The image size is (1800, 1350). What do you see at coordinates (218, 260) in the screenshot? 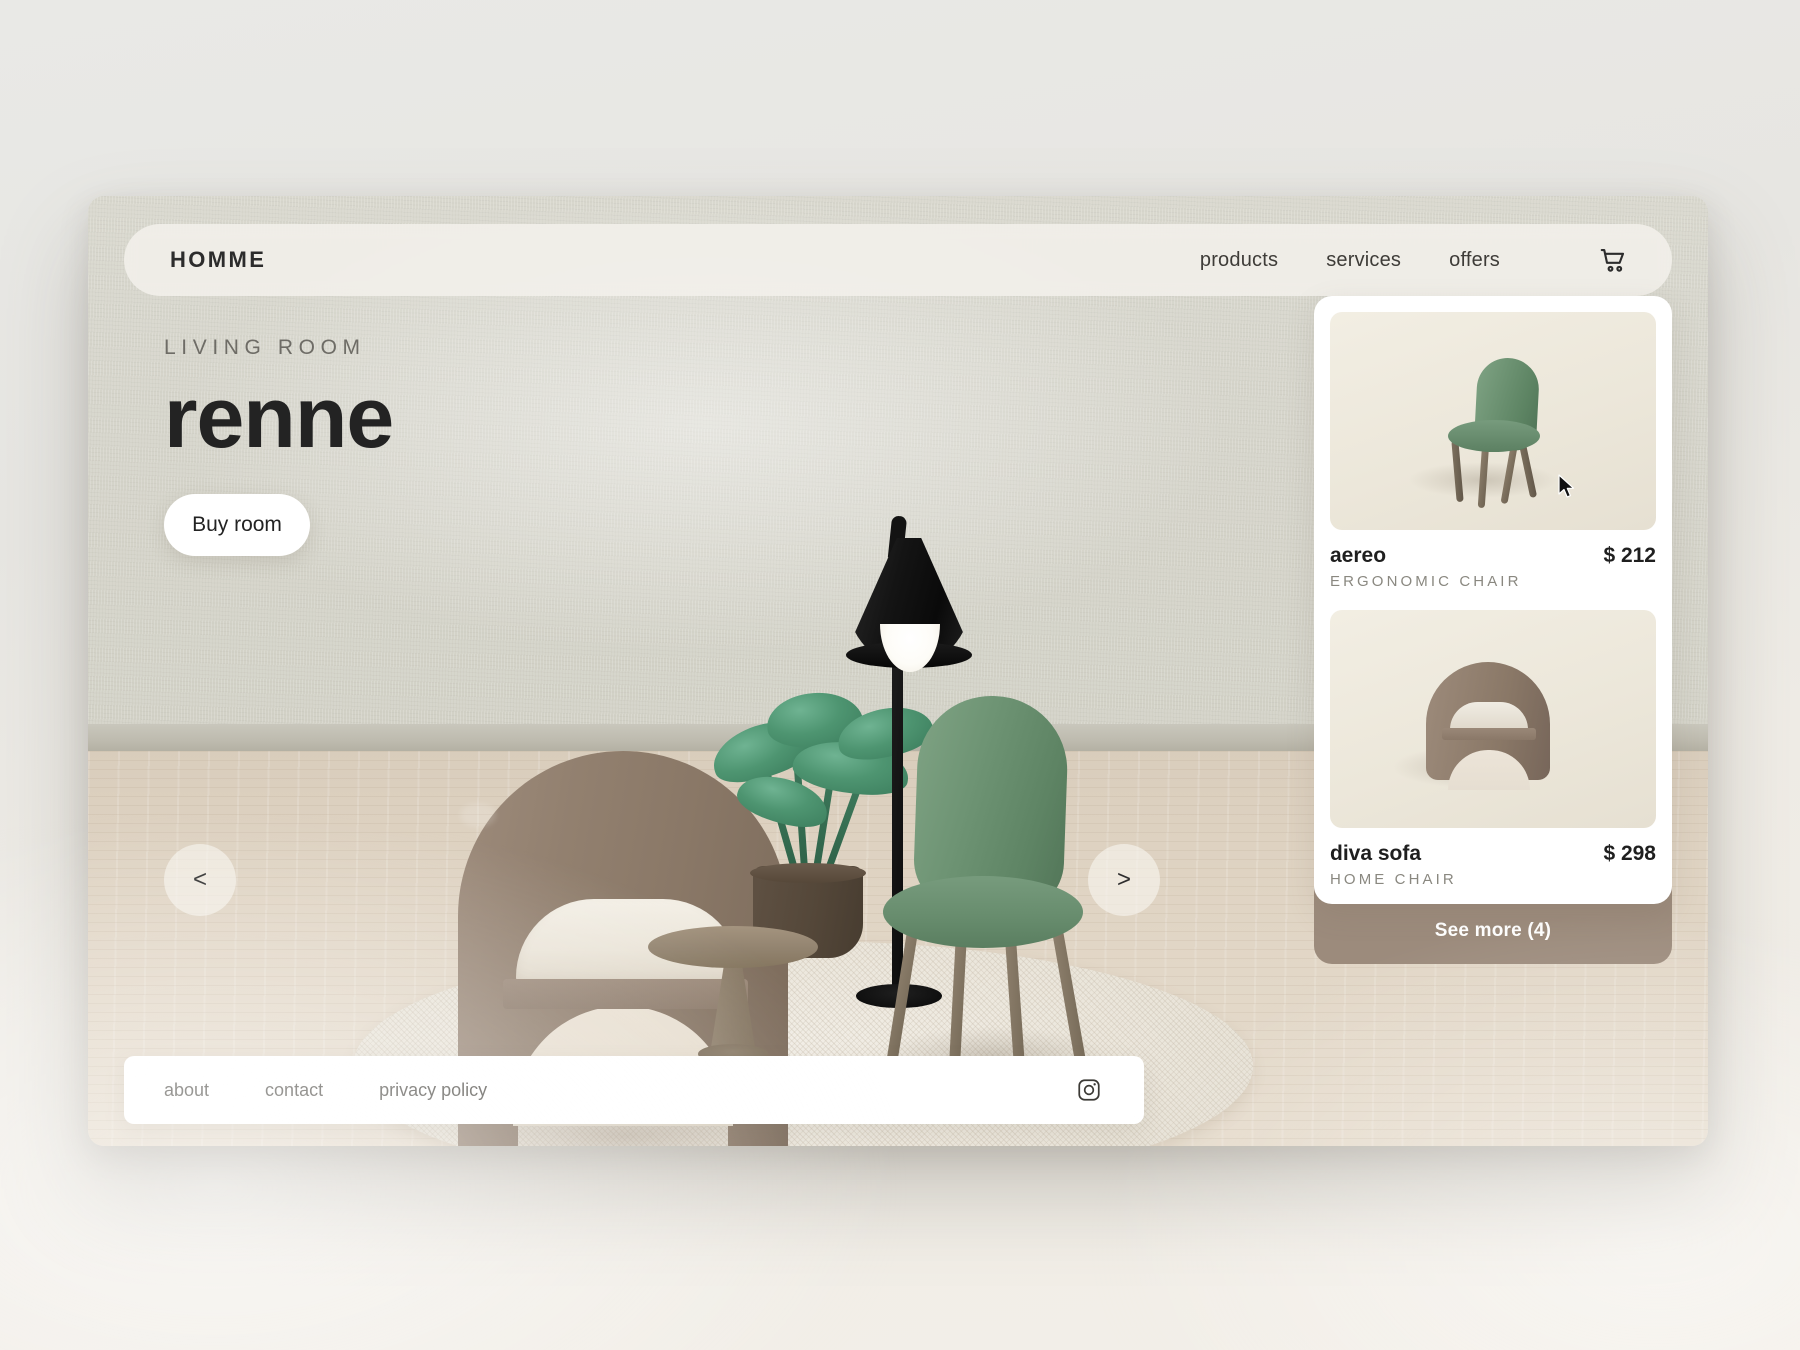
I see `brand-logo: HOMME` at bounding box center [218, 260].